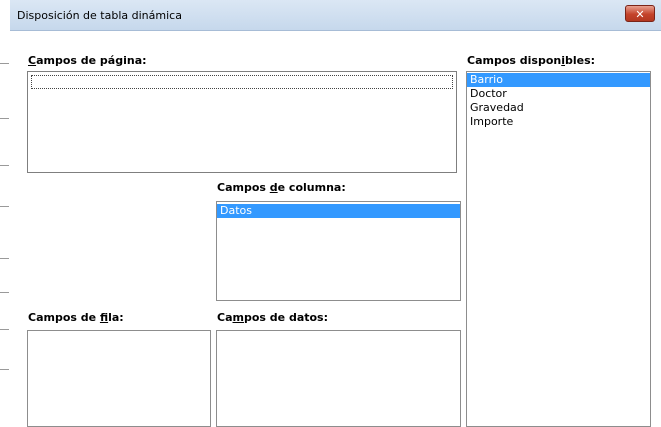 Image resolution: width=661 pixels, height=427 pixels. I want to click on close-icon: ✕, so click(640, 14).